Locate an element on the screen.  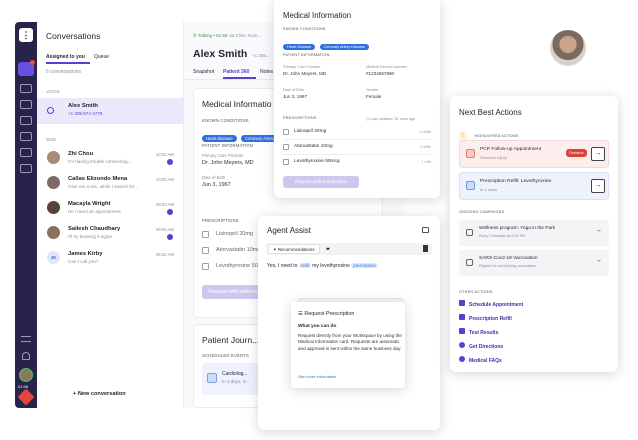
popover-title: Request Prescription is located at coordinates (329, 314).